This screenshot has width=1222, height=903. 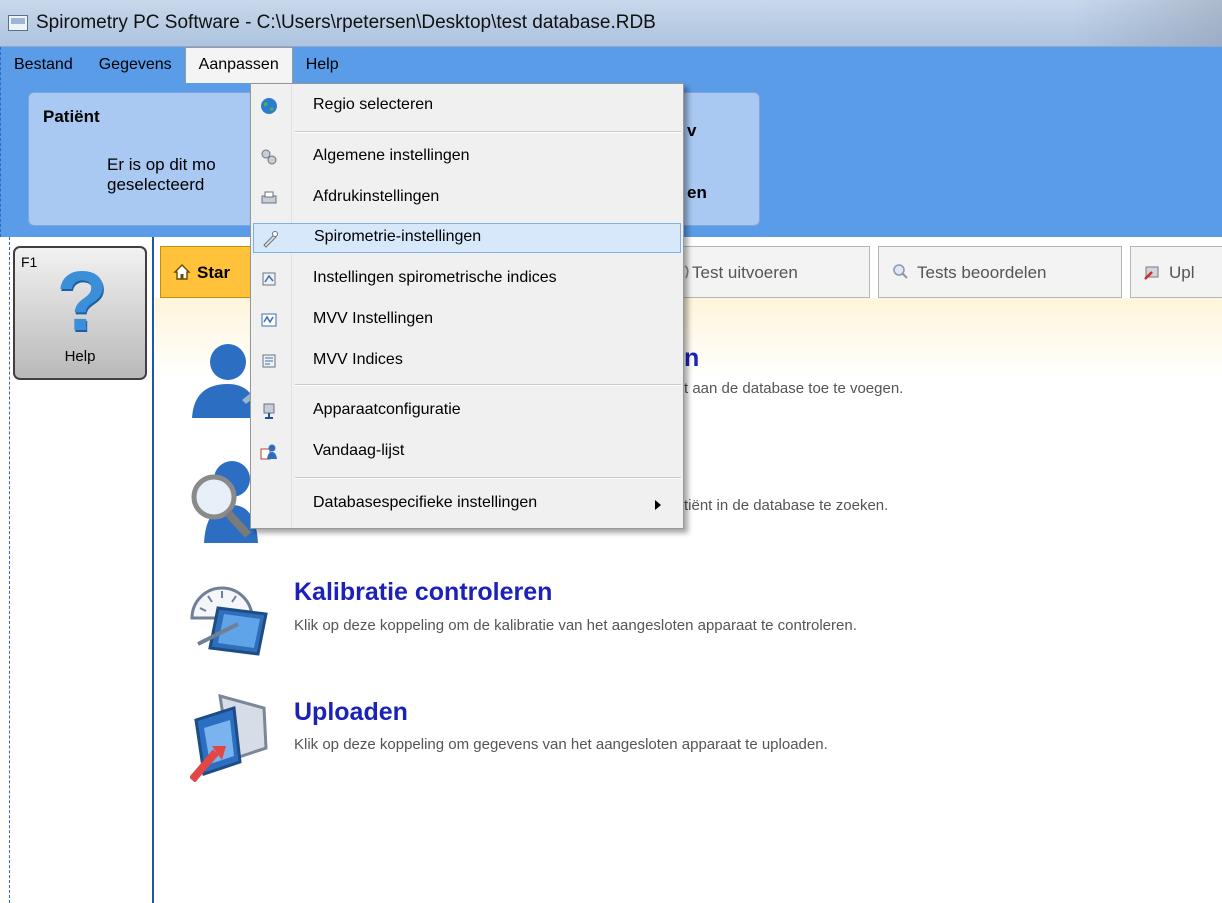 I want to click on menu-item-label: Databasespecifieke instellingen, so click(x=425, y=502).